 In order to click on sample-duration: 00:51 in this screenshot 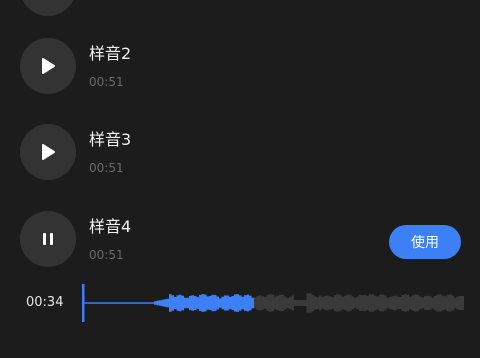, I will do `click(106, 82)`.